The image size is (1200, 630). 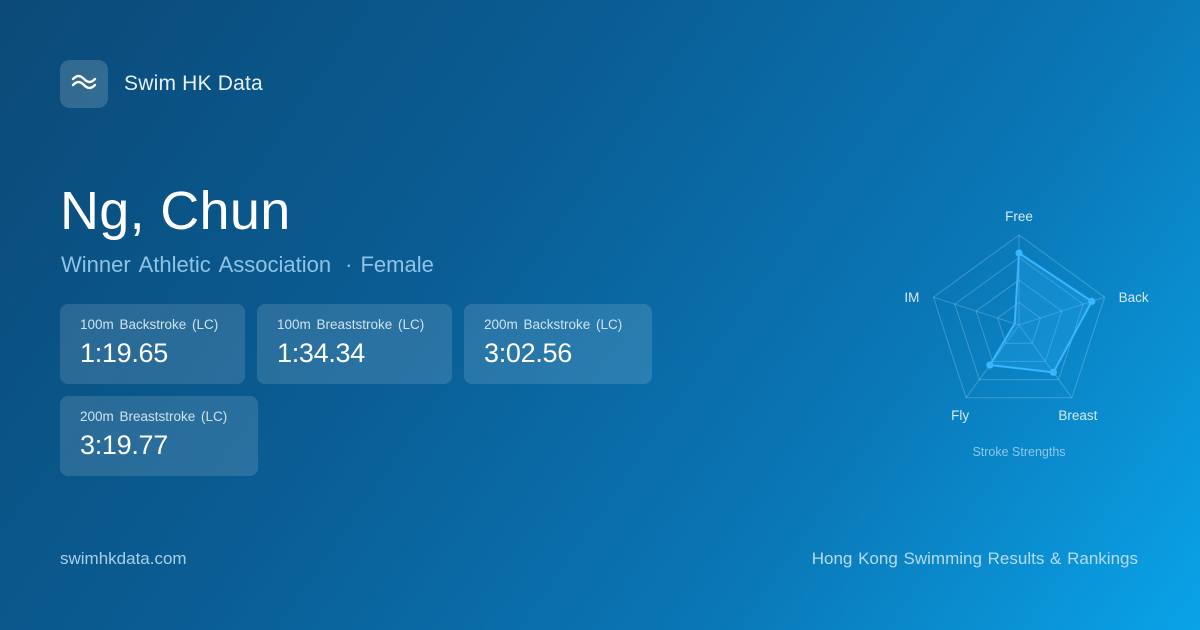 I want to click on event-name: 200m Backstroke (LC), so click(x=553, y=324).